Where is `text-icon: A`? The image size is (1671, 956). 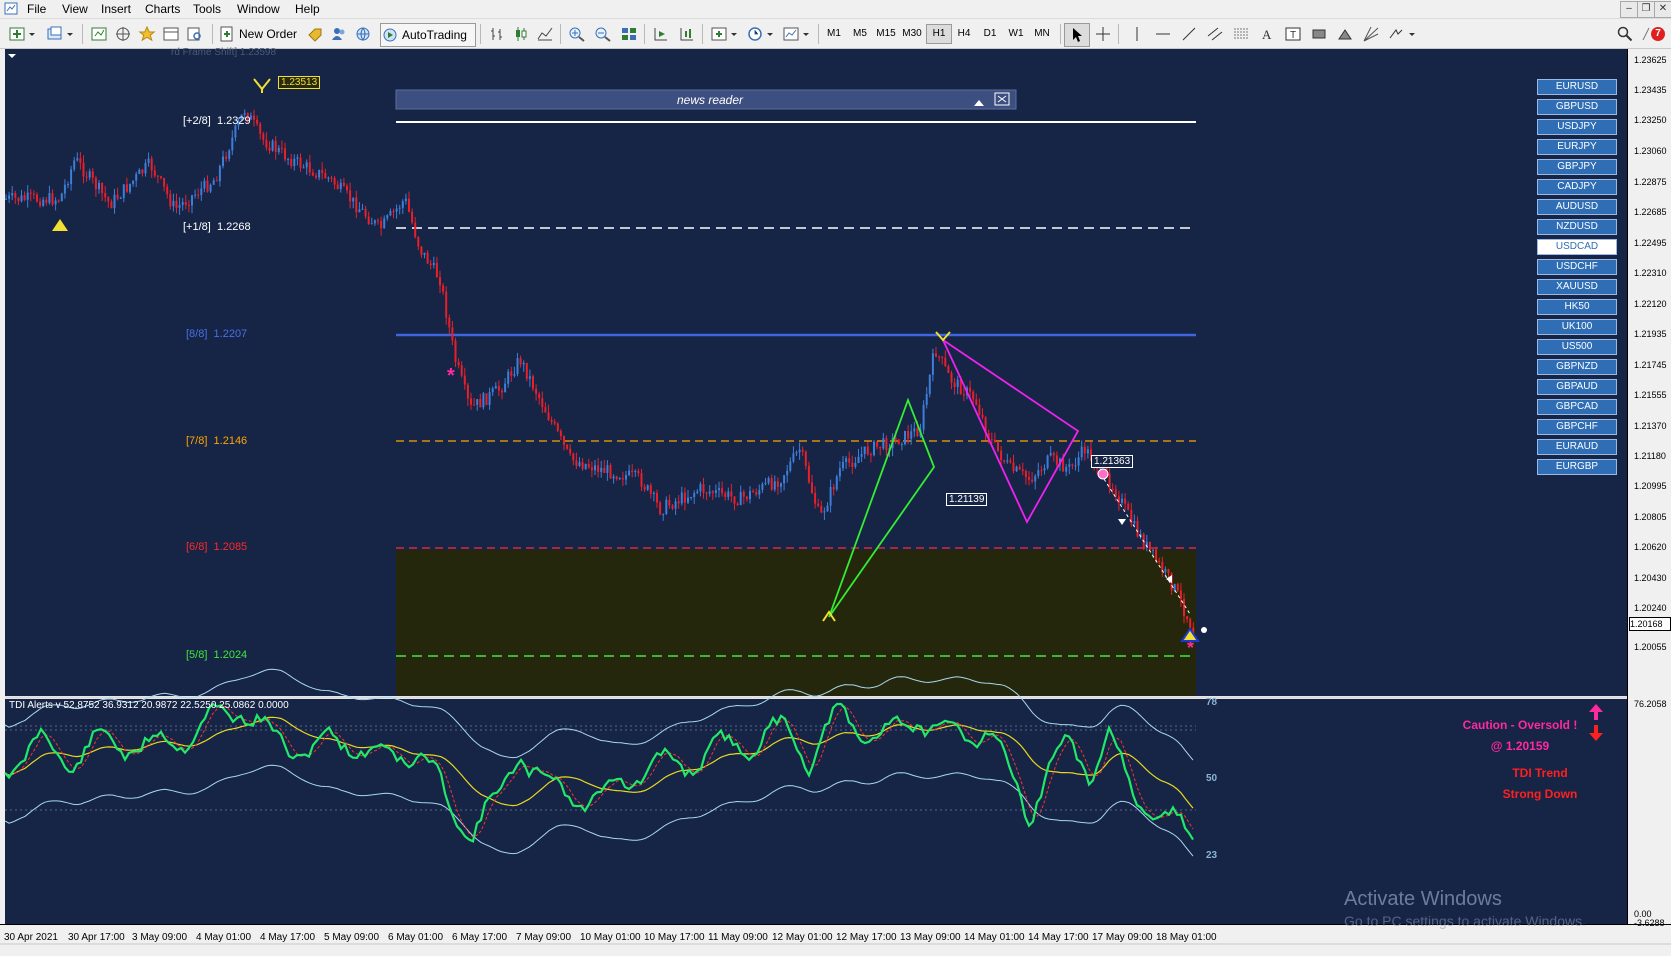 text-icon: A is located at coordinates (1267, 34).